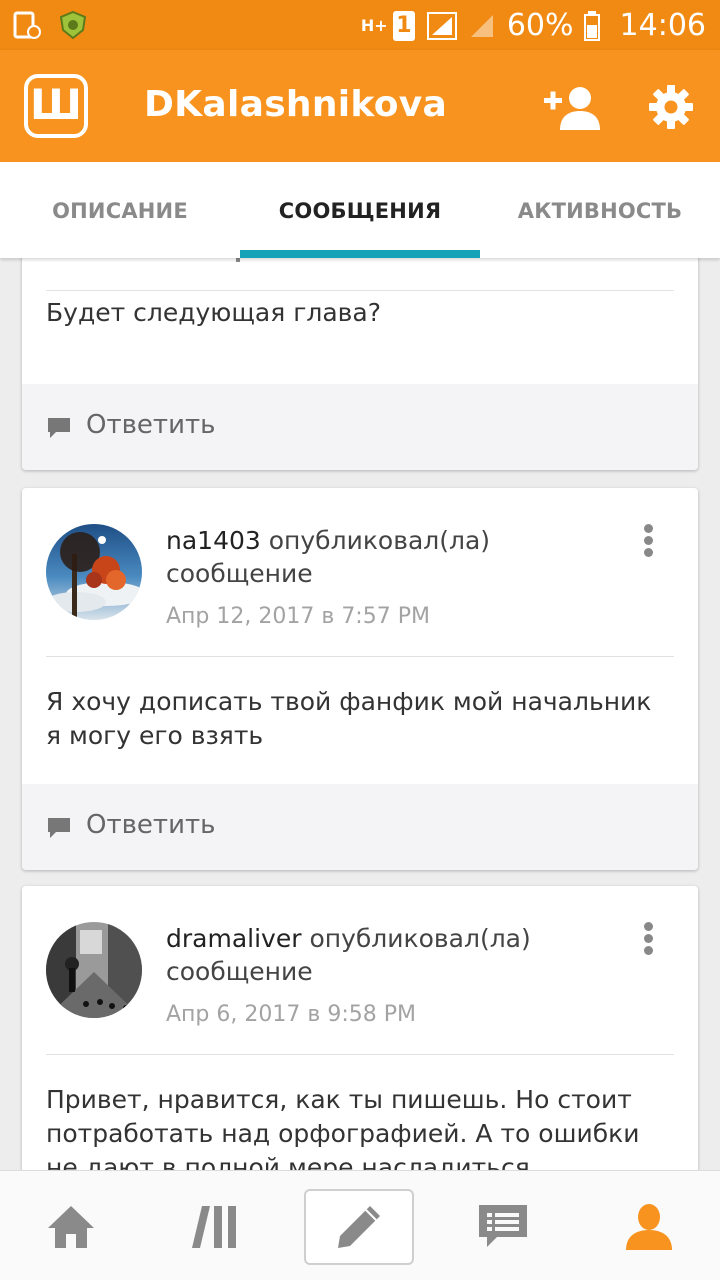 The width and height of the screenshot is (720, 1280). I want to click on signal-icon, so click(441, 25).